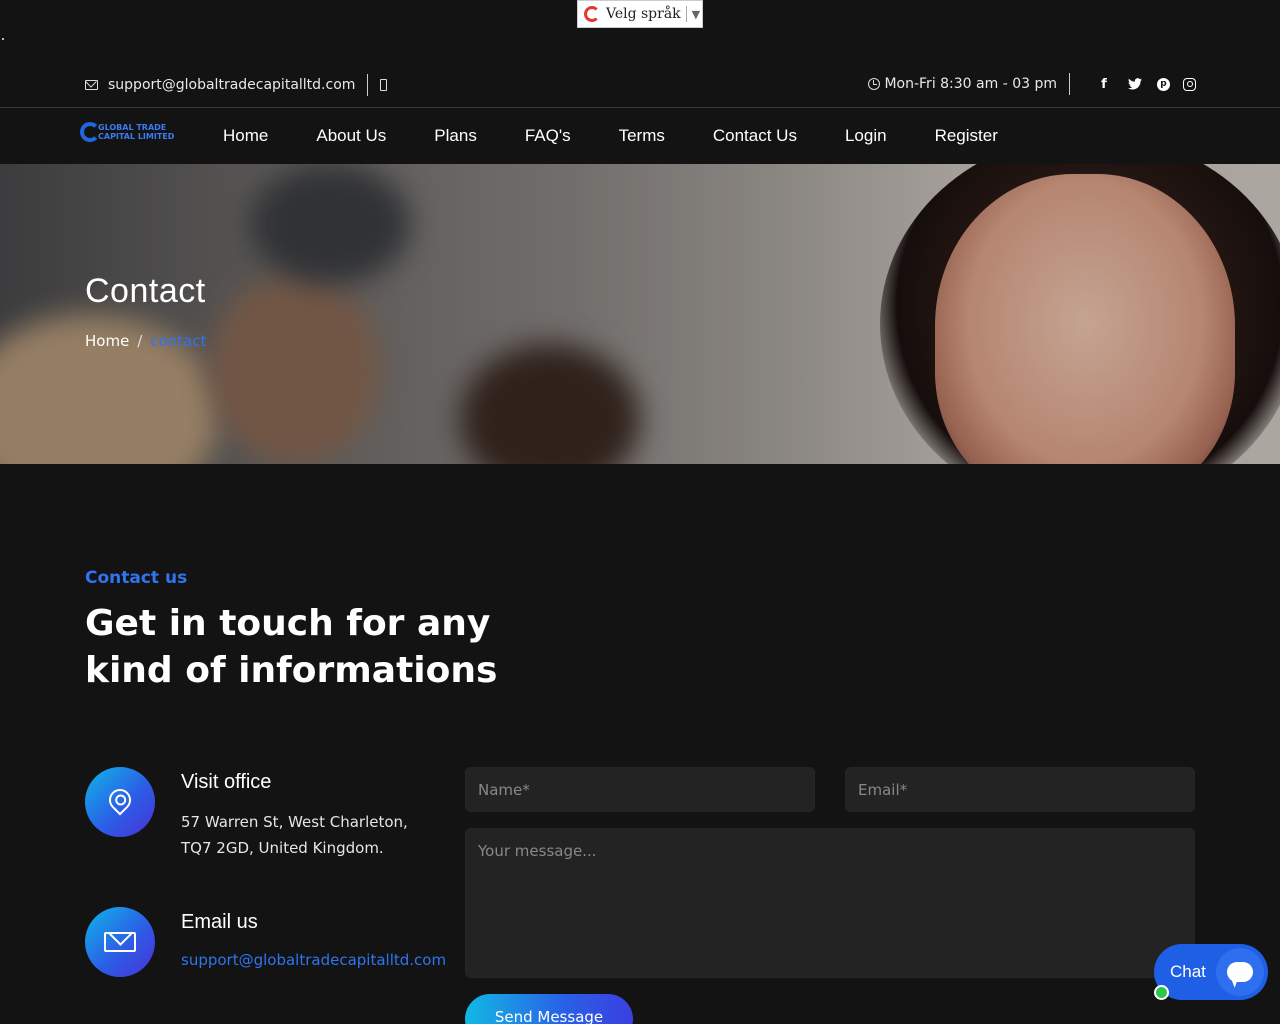 The image size is (1280, 1024). I want to click on online-status-indicator, so click(1161, 992).